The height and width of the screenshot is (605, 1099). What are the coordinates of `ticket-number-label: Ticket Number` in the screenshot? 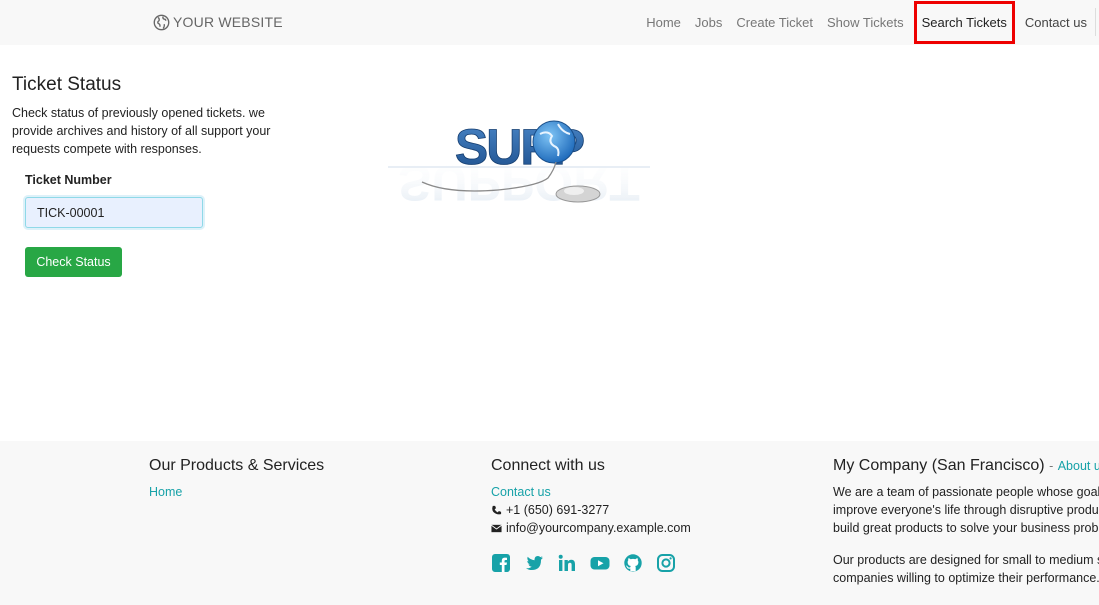 It's located at (68, 180).